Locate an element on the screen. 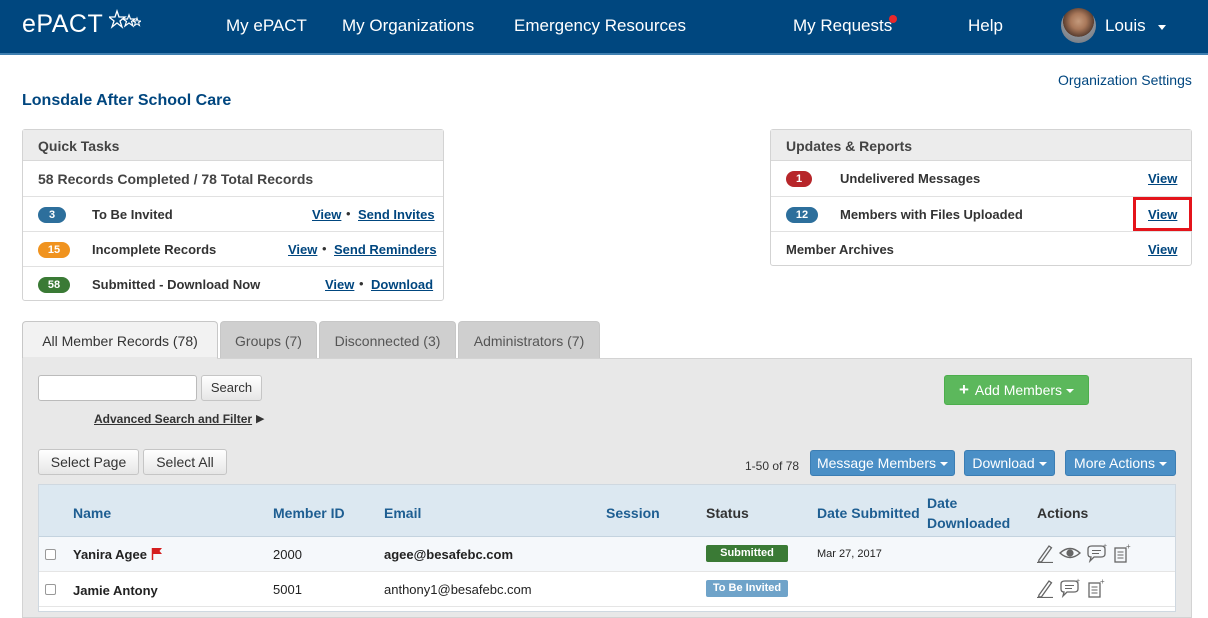  add-members-button: + Add Members is located at coordinates (1016, 390).